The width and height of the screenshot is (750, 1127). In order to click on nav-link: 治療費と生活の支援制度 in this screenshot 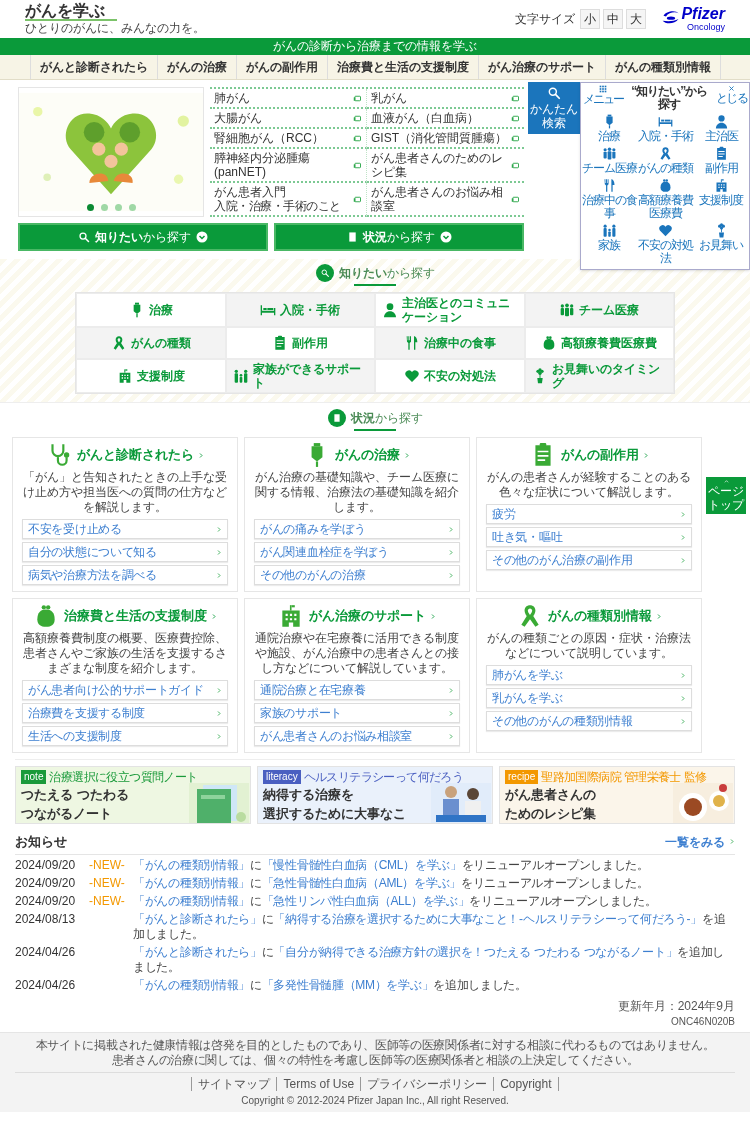, I will do `click(403, 67)`.